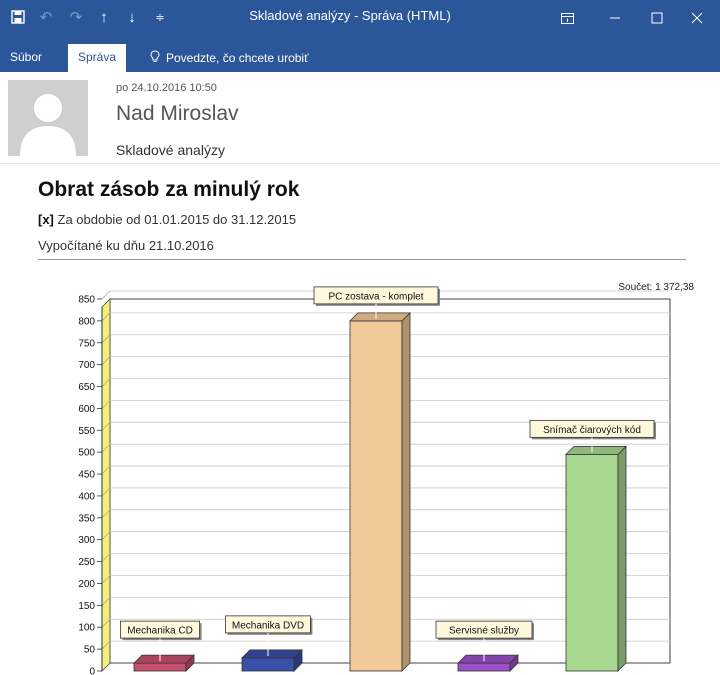 This screenshot has width=720, height=675. I want to click on down-arrow-icon: ↓, so click(132, 17).